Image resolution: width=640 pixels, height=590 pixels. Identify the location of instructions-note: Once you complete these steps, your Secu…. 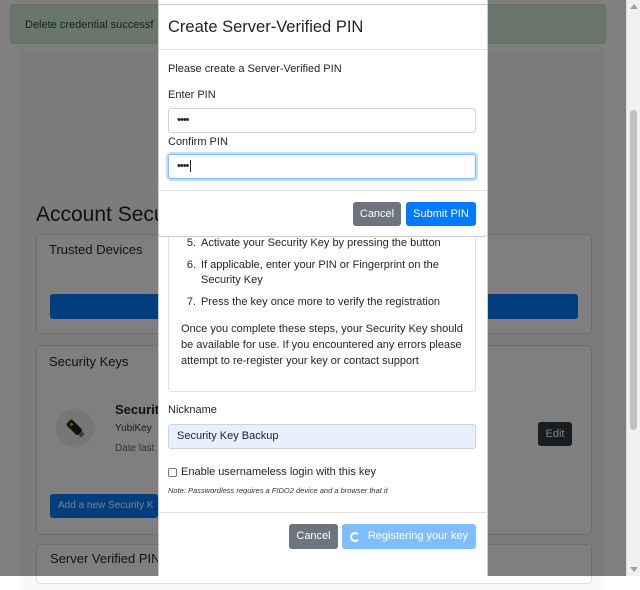
(322, 345).